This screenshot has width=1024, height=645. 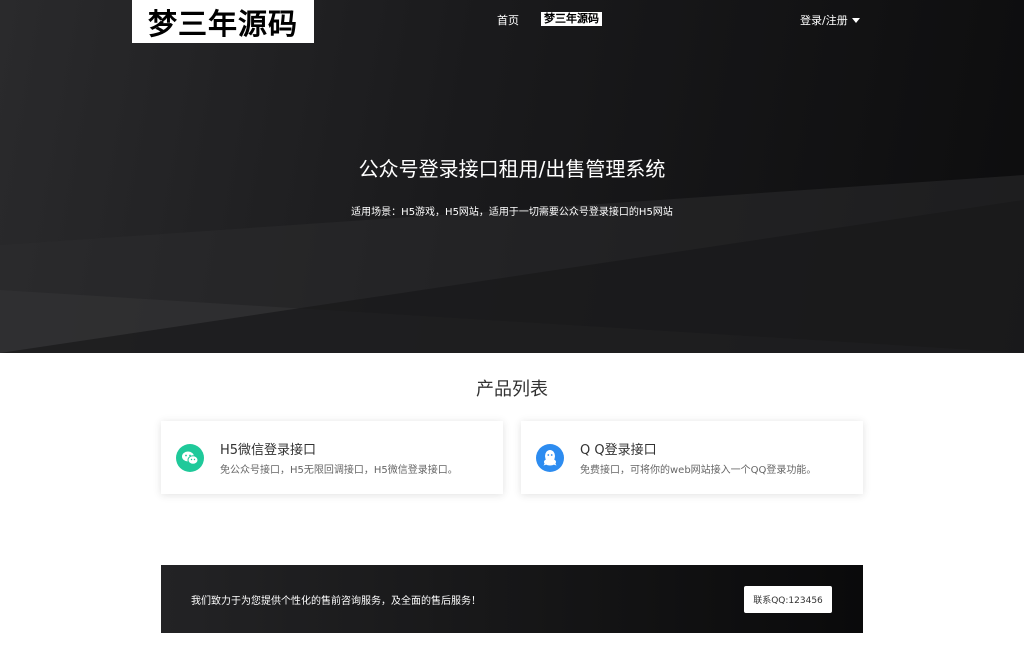 I want to click on product-description: 免公众号接口，H5无限回调接口，H5微信登录接口。, so click(x=339, y=470).